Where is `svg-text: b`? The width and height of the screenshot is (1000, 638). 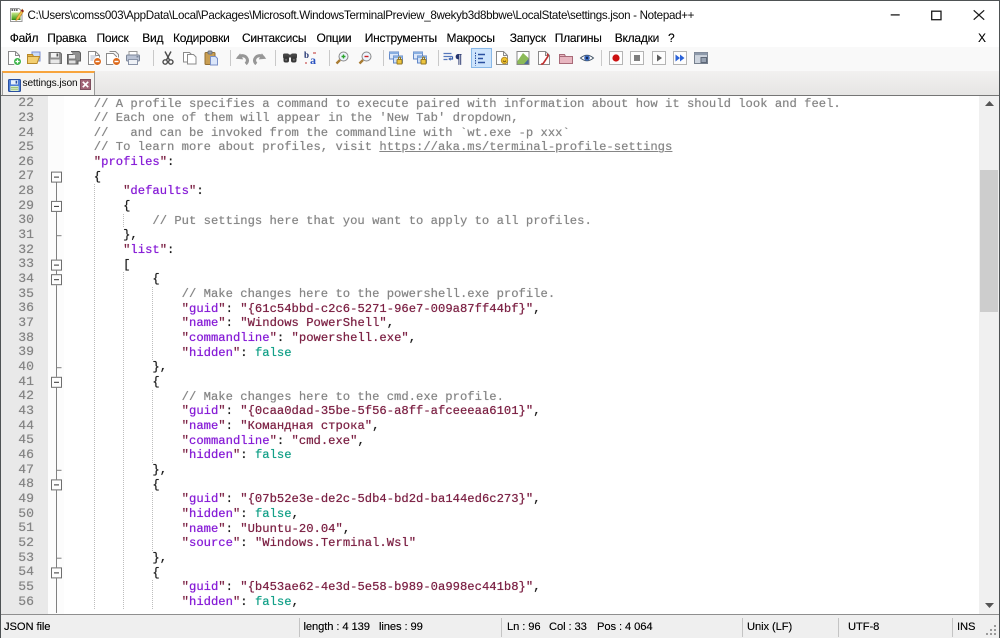 svg-text: b is located at coordinates (306, 55).